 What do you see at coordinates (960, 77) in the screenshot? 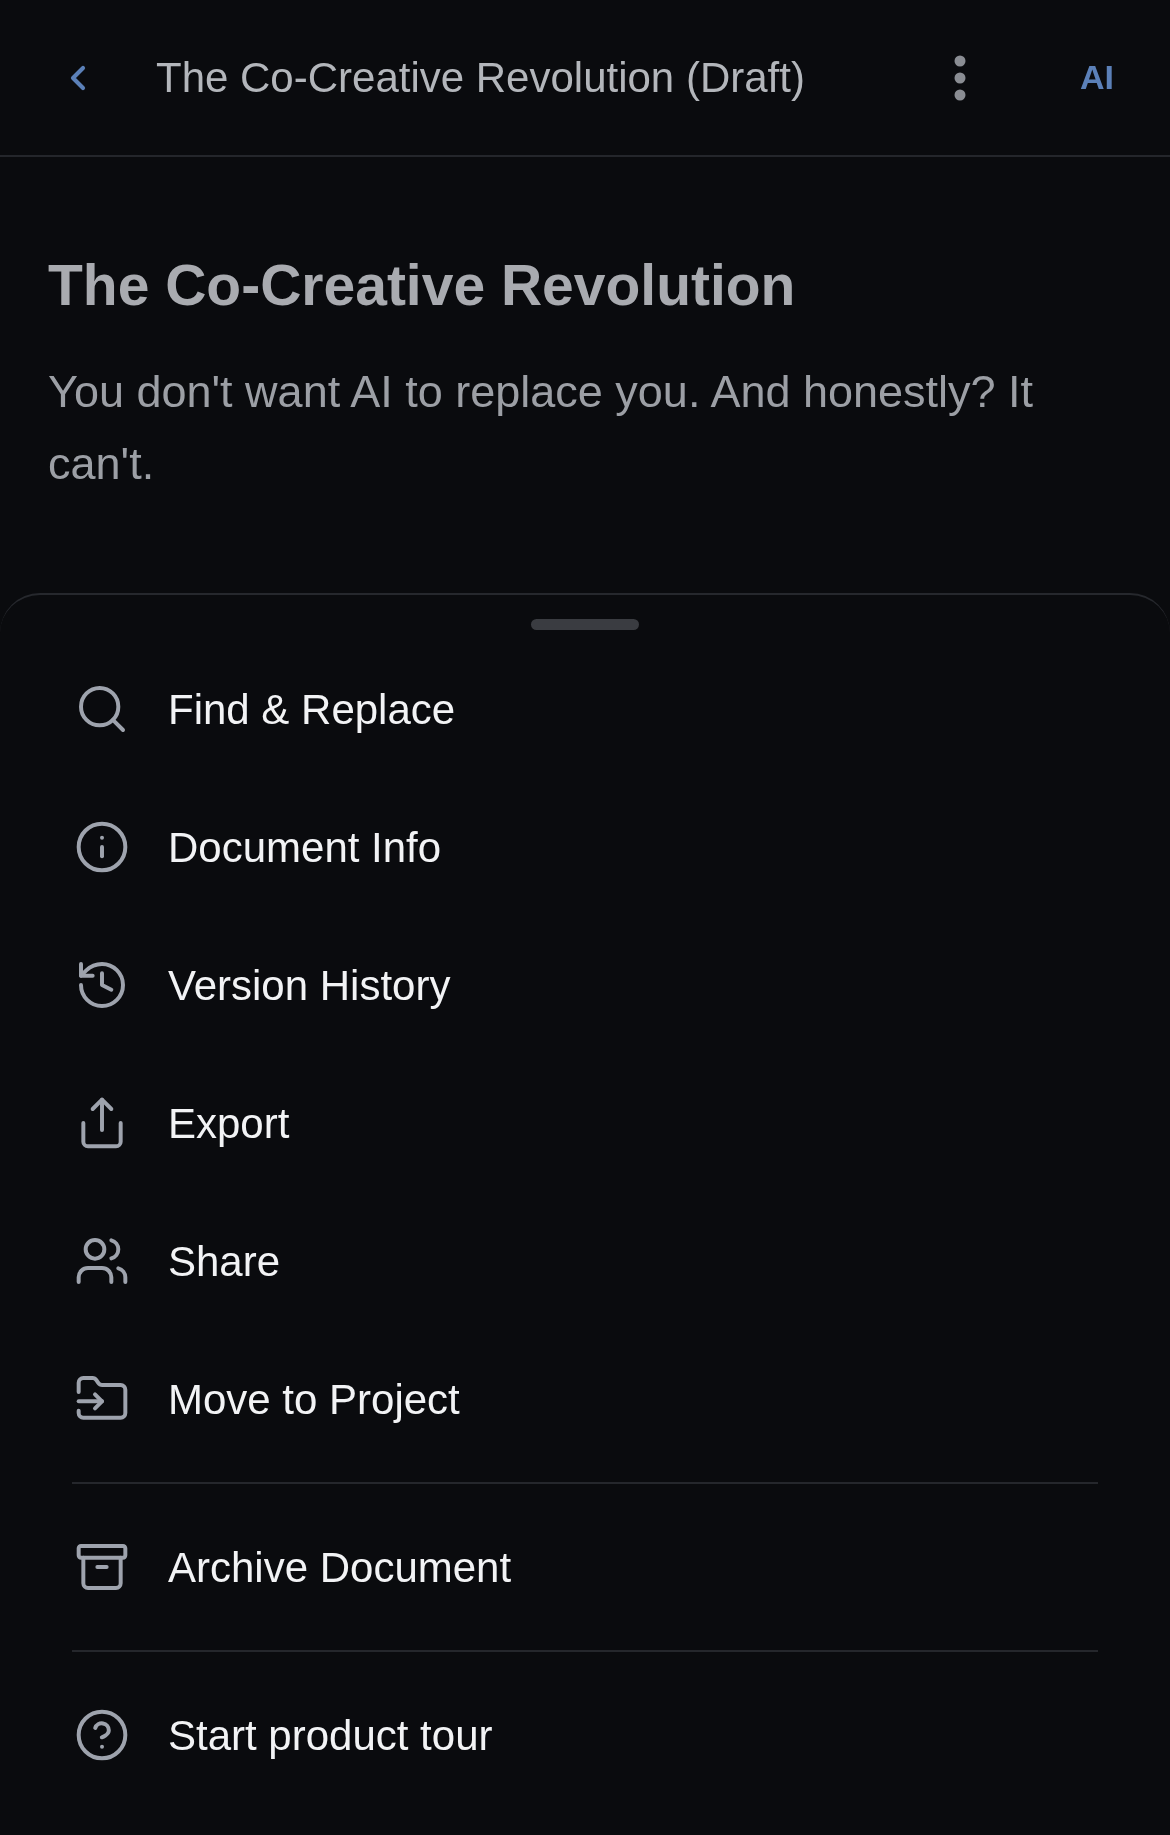
I see `more-icon` at bounding box center [960, 77].